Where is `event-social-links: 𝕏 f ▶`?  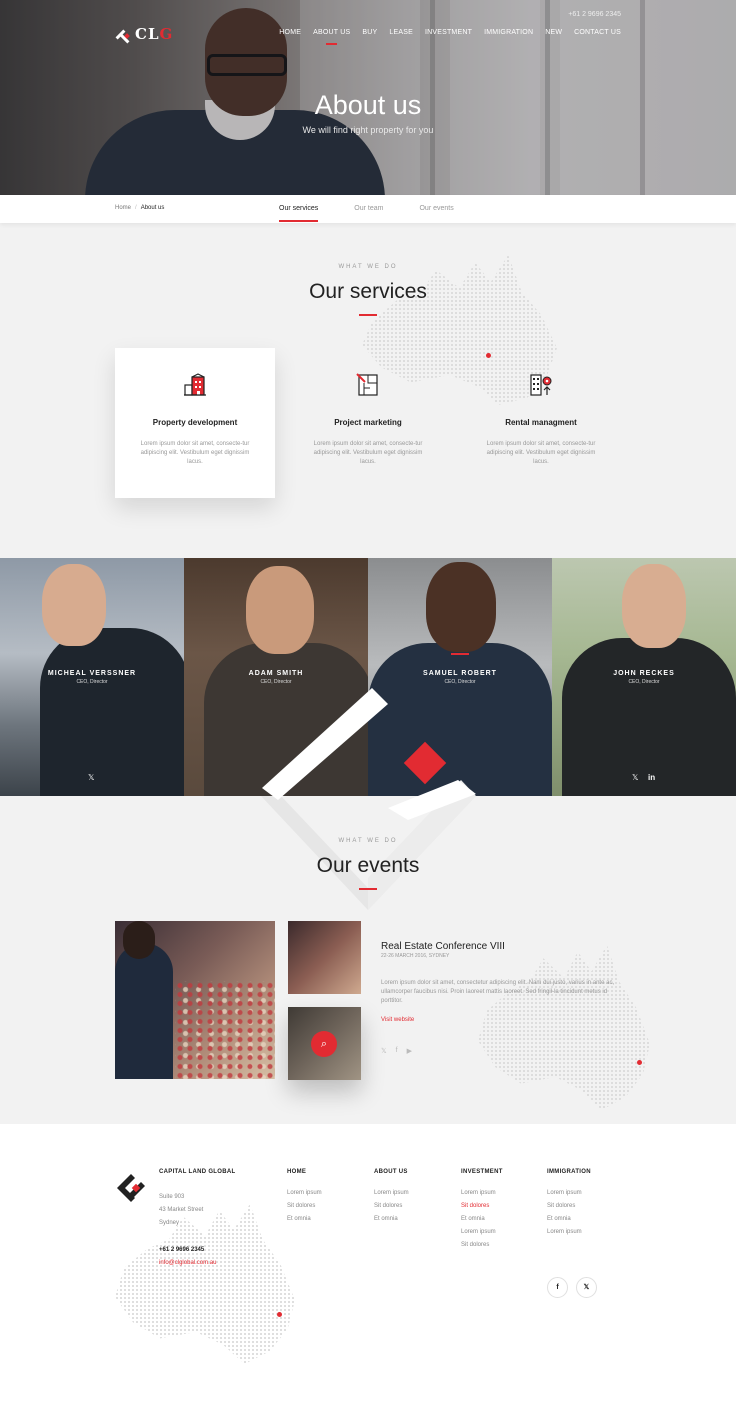
event-social-links: 𝕏 f ▶ is located at coordinates (396, 1051).